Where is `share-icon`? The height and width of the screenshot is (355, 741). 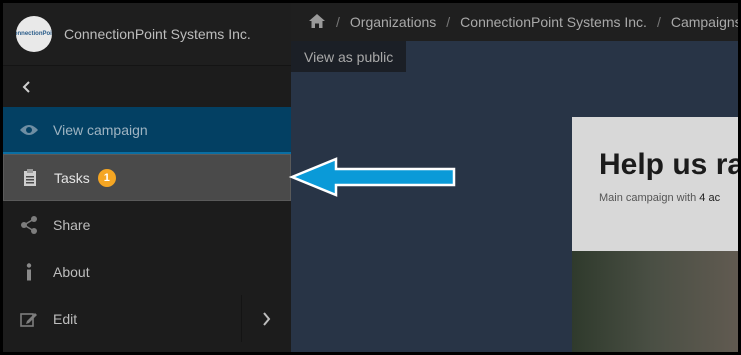
share-icon is located at coordinates (29, 225).